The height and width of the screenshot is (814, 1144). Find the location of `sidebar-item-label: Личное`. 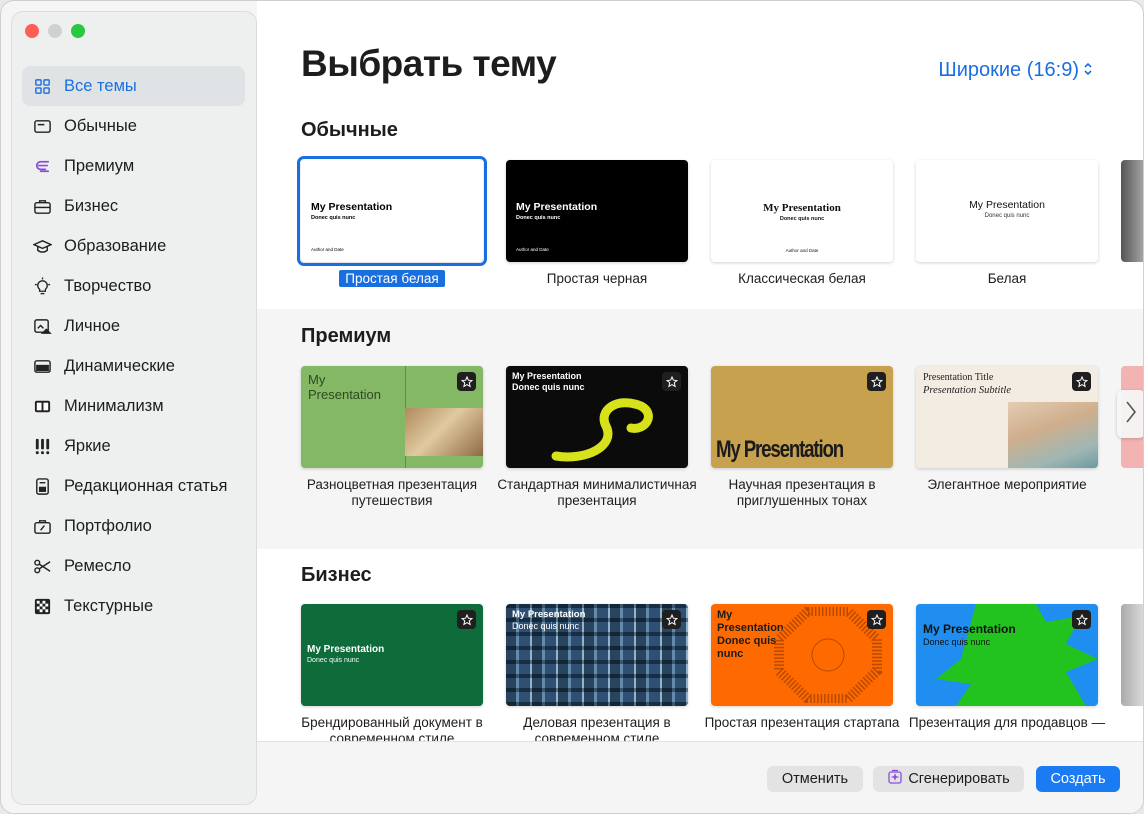

sidebar-item-label: Личное is located at coordinates (92, 325).